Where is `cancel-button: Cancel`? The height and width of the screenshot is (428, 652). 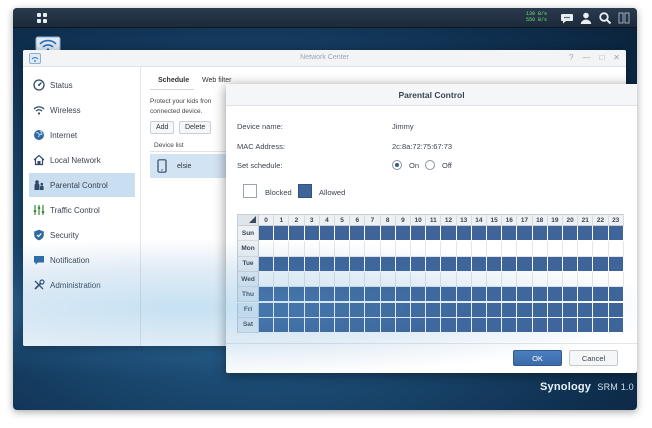
cancel-button: Cancel is located at coordinates (593, 358).